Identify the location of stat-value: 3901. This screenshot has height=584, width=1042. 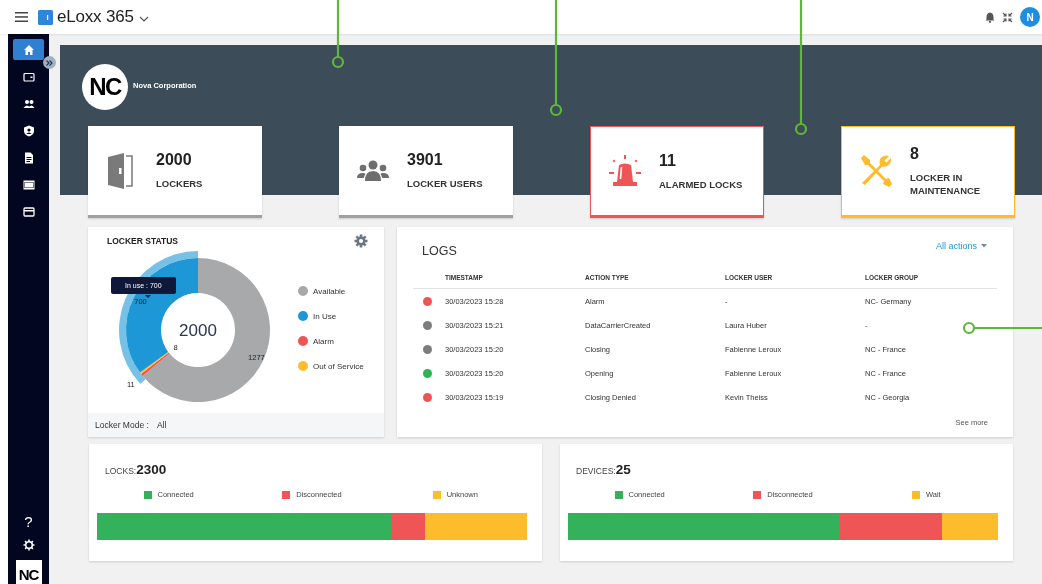
(425, 160).